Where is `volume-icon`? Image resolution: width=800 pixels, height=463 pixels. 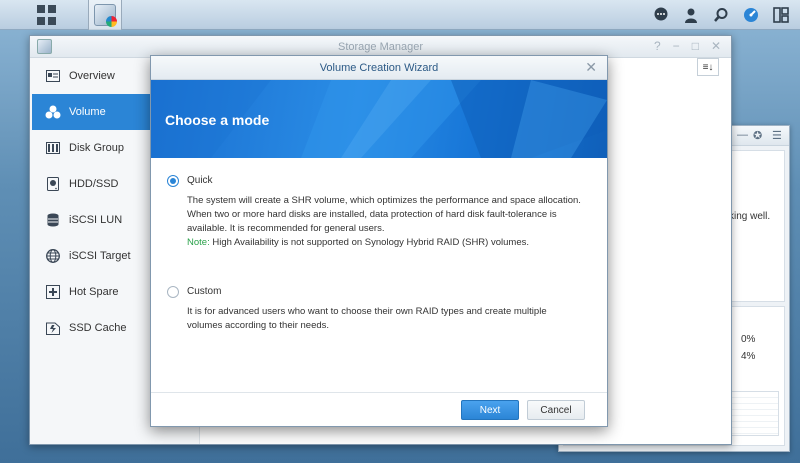 volume-icon is located at coordinates (53, 112).